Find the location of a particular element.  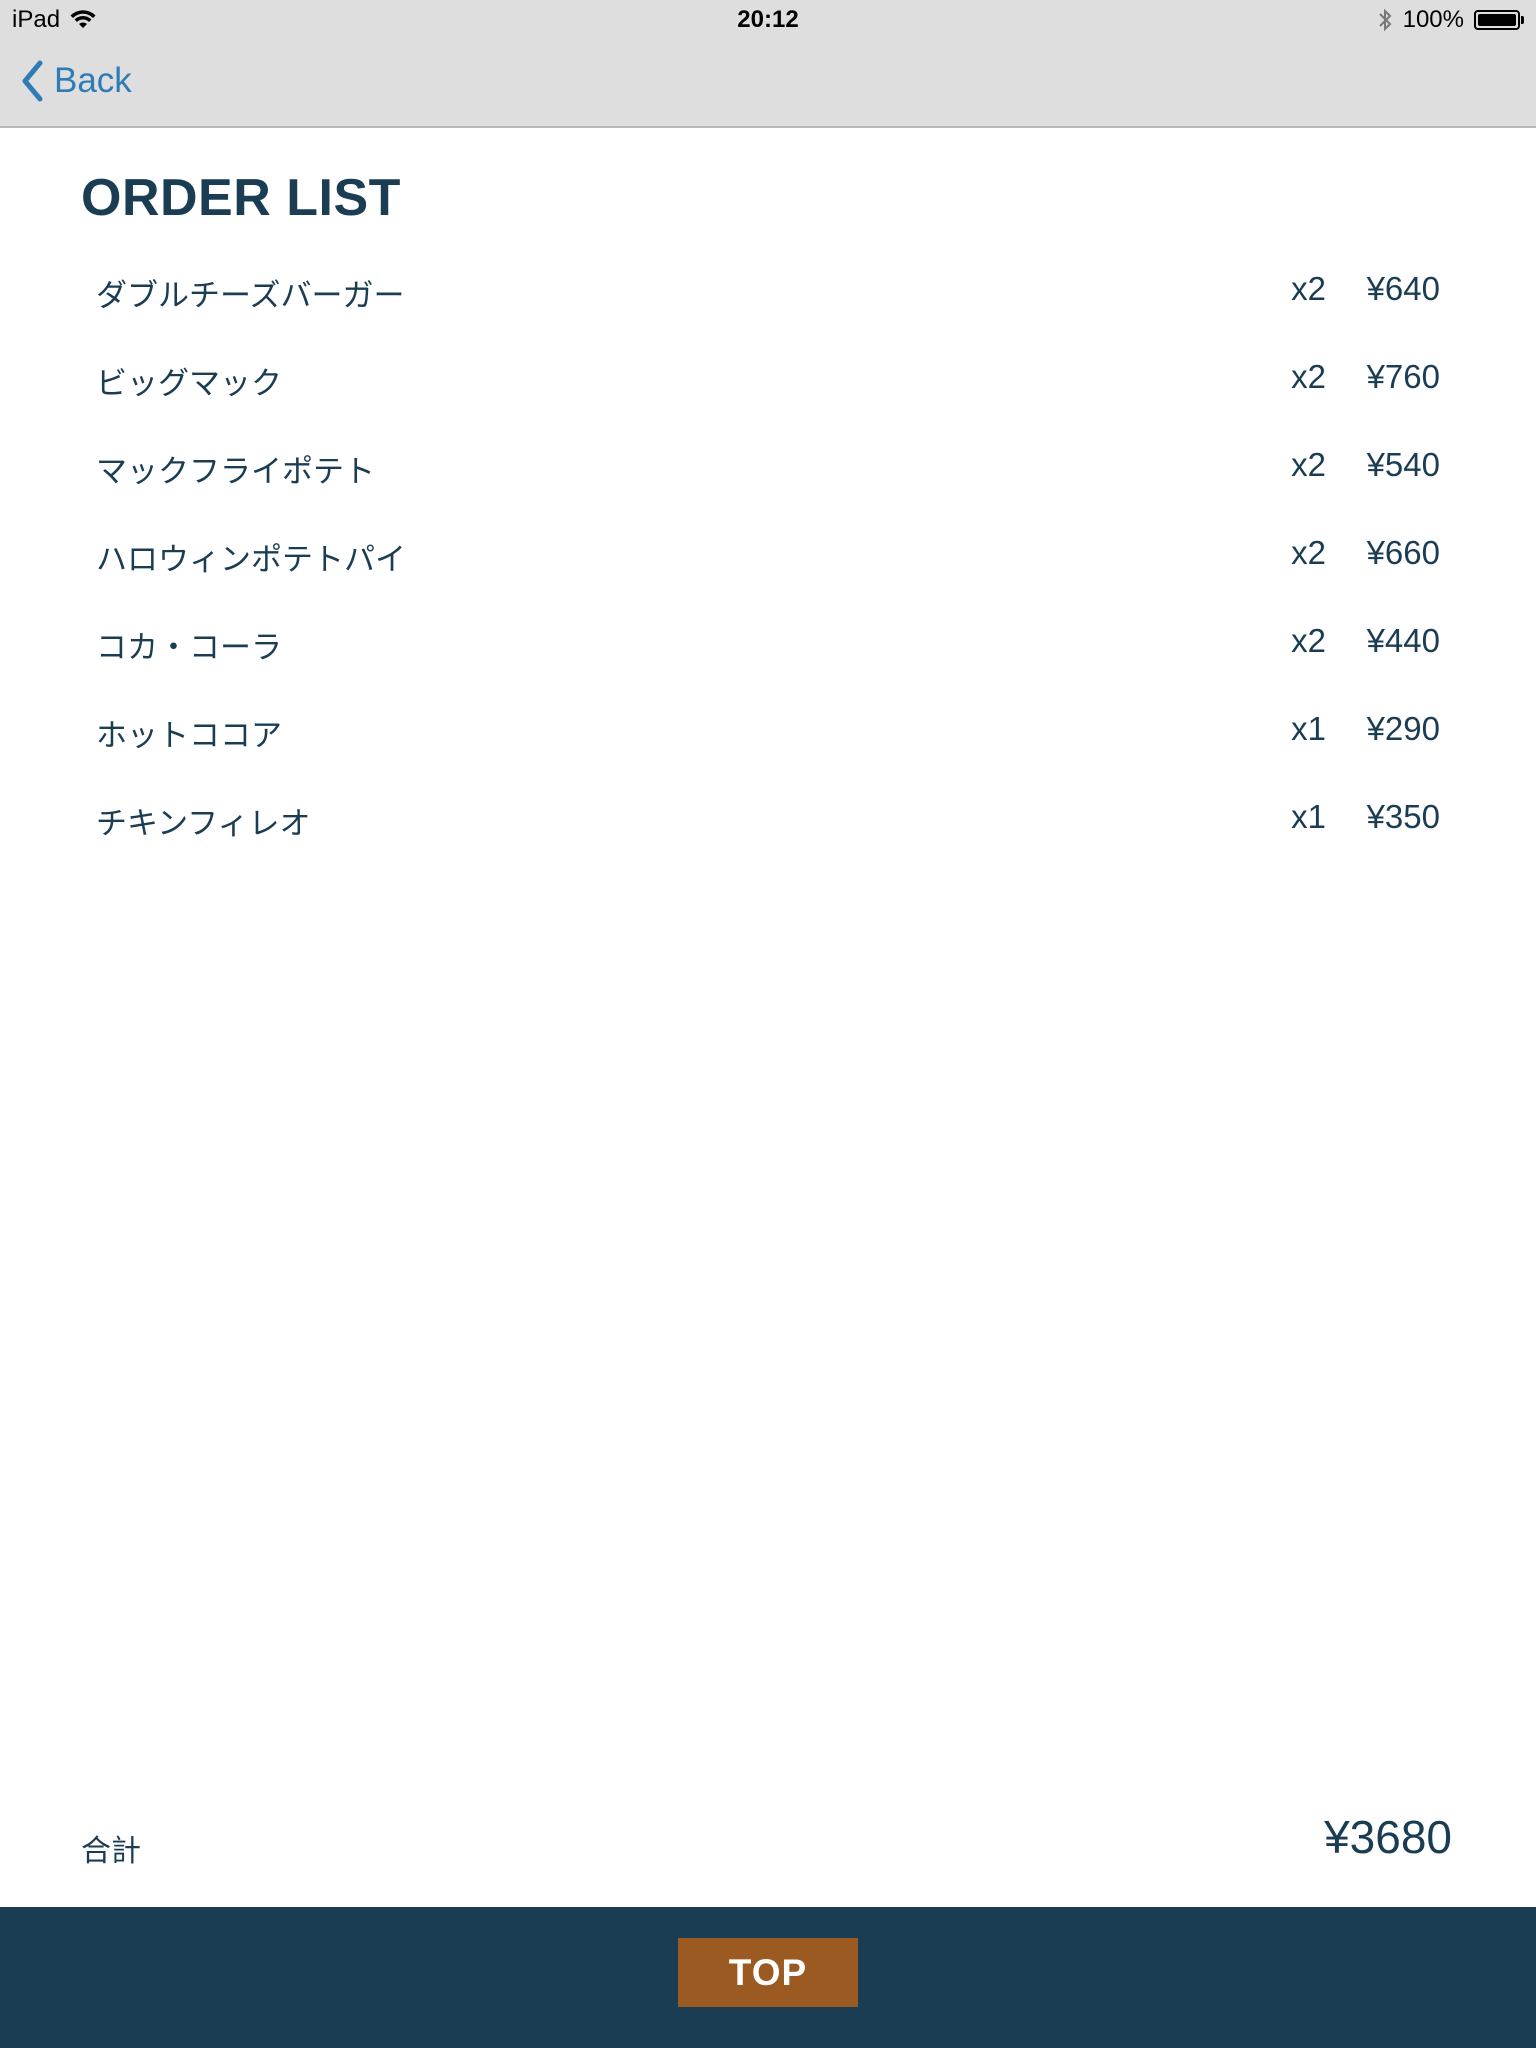

battery-percent: 100% is located at coordinates (1433, 19).